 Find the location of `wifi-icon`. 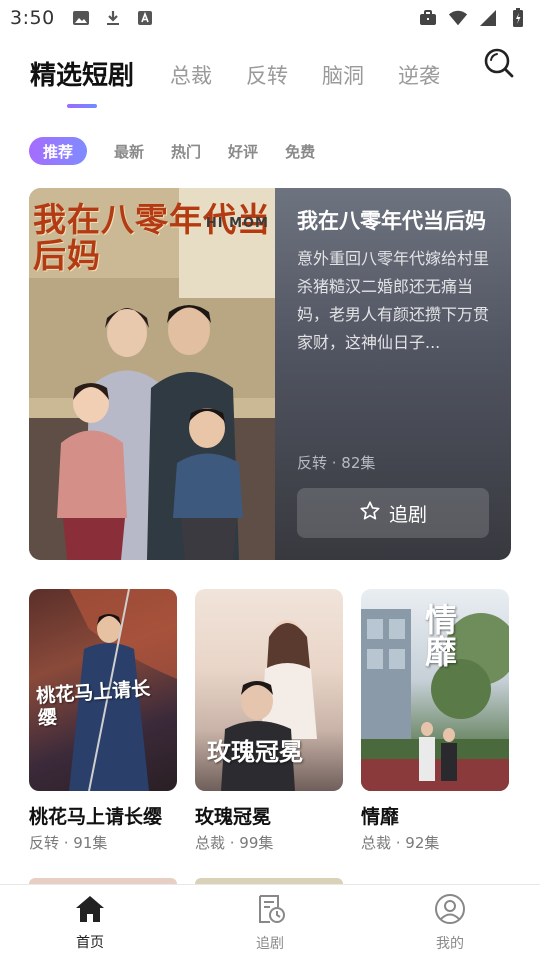

wifi-icon is located at coordinates (458, 18).